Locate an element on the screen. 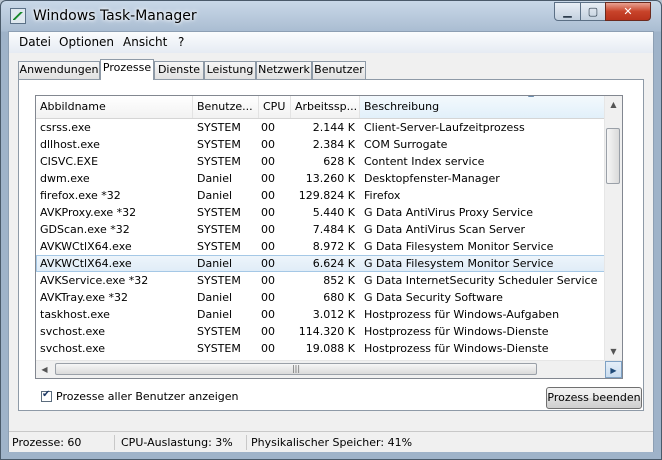 The height and width of the screenshot is (460, 662). column-header-cpu: CPU is located at coordinates (275, 107).